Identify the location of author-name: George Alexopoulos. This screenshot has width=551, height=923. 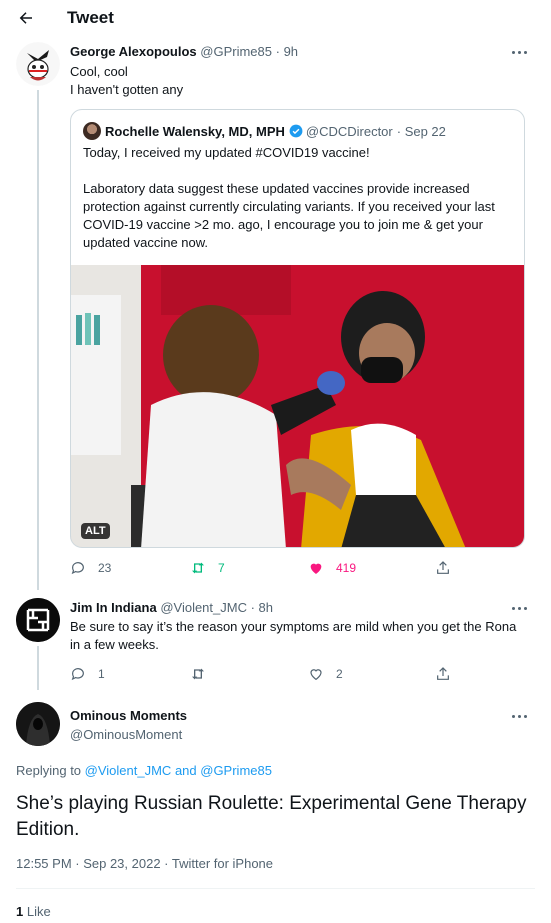
(133, 51).